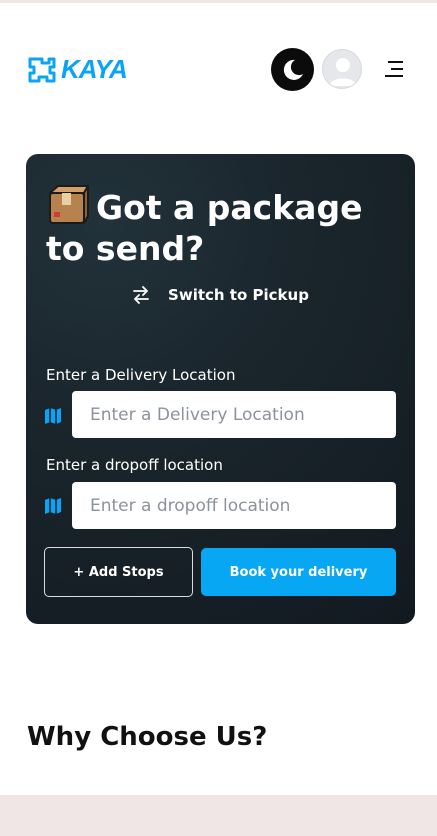 Image resolution: width=437 pixels, height=836 pixels. I want to click on delivery-map-icon, so click(53, 416).